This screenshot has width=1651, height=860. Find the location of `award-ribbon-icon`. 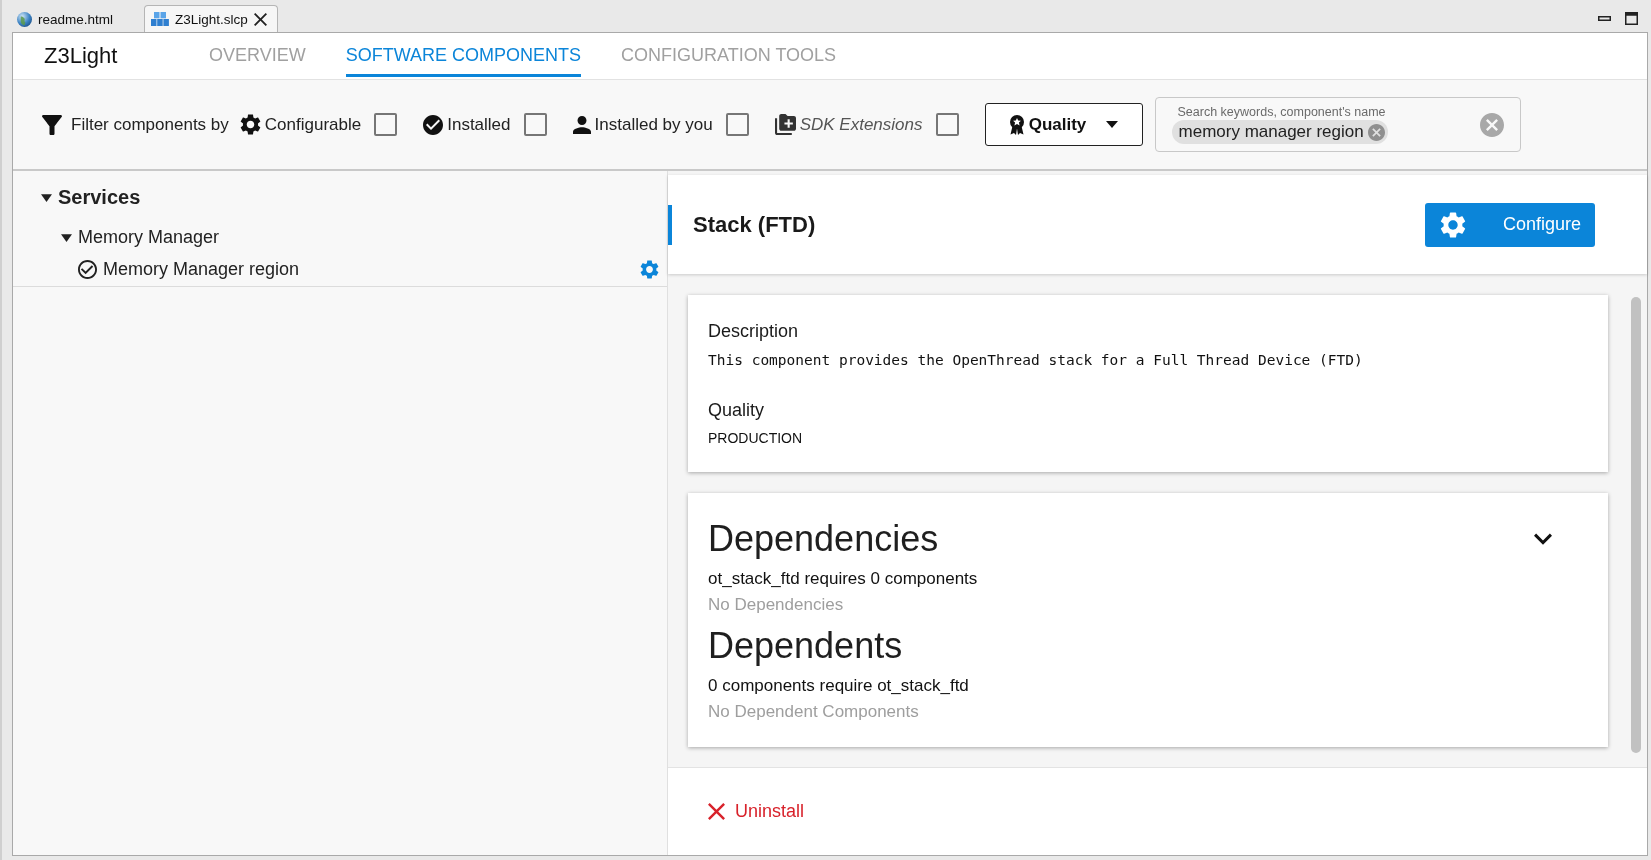

award-ribbon-icon is located at coordinates (1016, 124).